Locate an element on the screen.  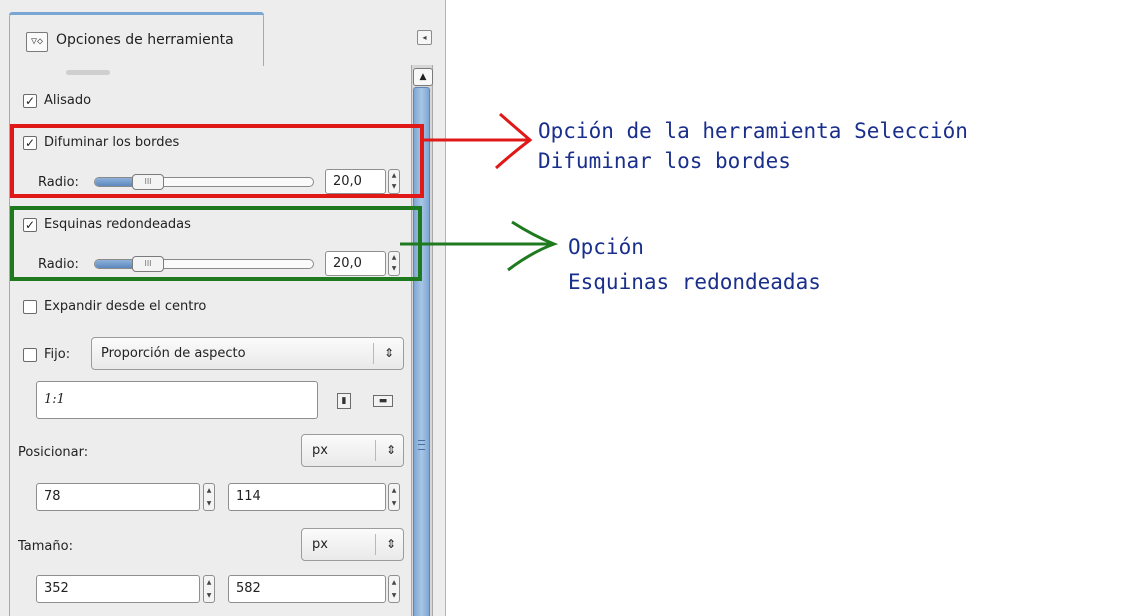
rounded-annotation-line1: Opción is located at coordinates (606, 247).